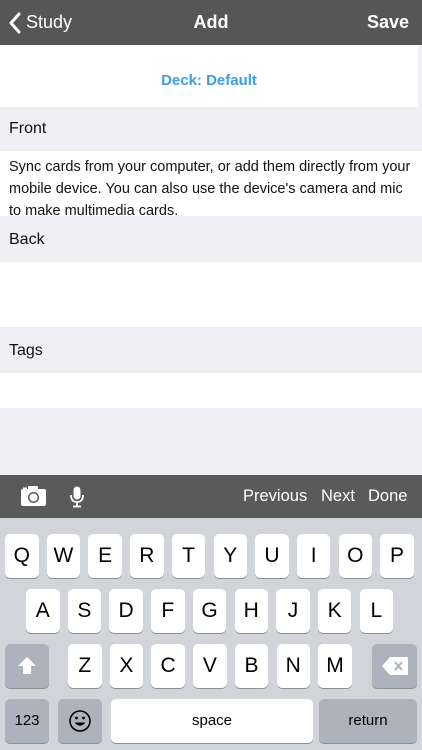 Image resolution: width=422 pixels, height=750 pixels. What do you see at coordinates (209, 611) in the screenshot?
I see `key-g: G` at bounding box center [209, 611].